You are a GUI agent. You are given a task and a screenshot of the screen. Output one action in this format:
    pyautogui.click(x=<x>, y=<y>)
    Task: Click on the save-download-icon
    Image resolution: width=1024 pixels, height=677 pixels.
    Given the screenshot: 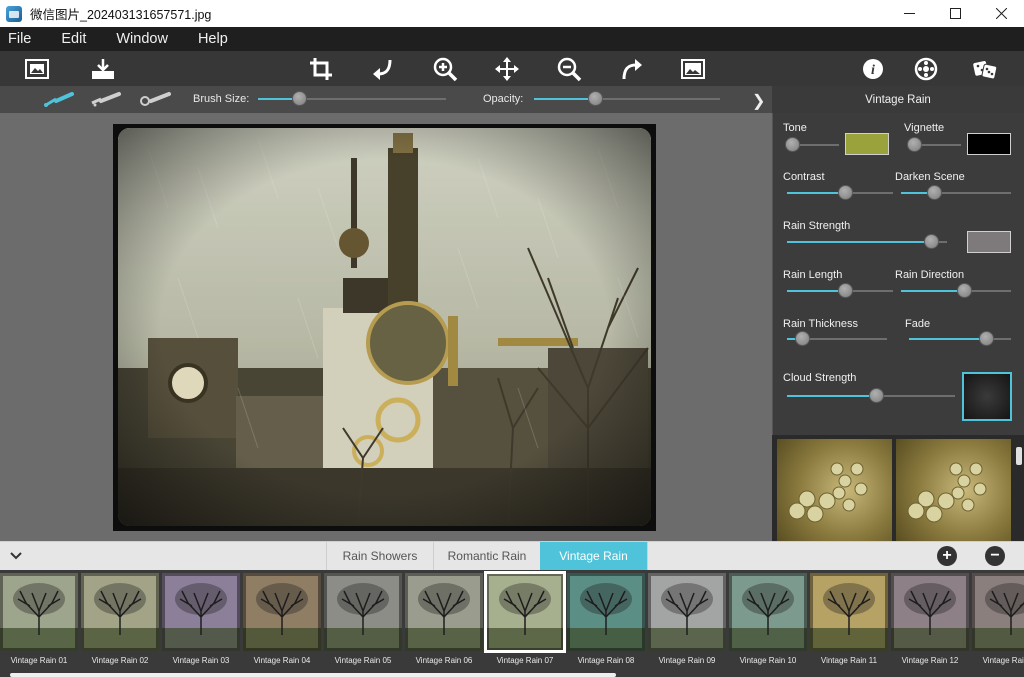 What is the action you would take?
    pyautogui.click(x=103, y=69)
    